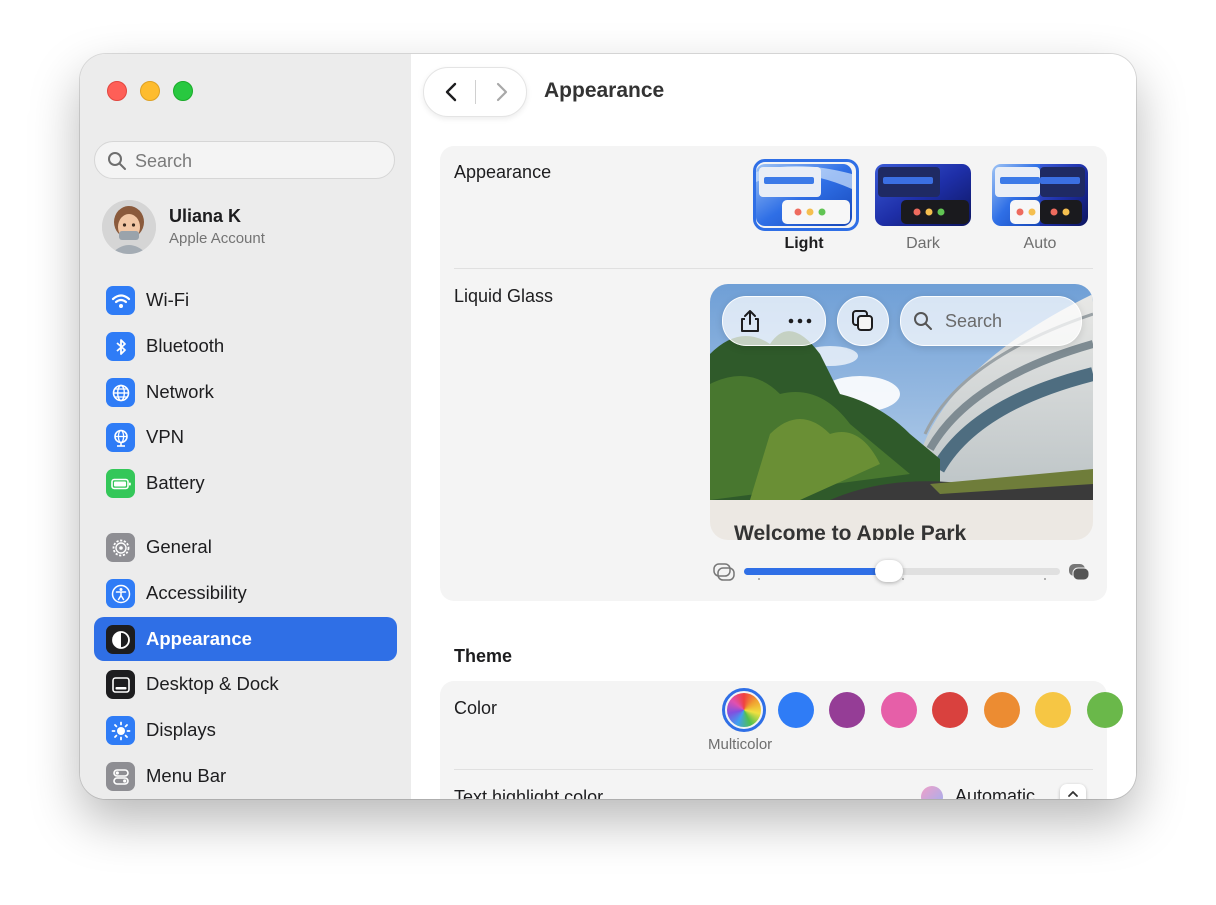 The width and height of the screenshot is (1216, 905). What do you see at coordinates (796, 710) in the screenshot?
I see `color-swatch-blue` at bounding box center [796, 710].